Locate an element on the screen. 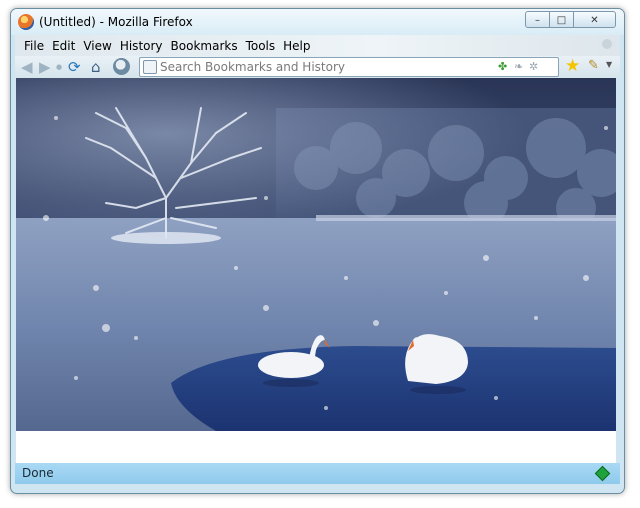 Image resolution: width=640 pixels, height=508 pixels. stop-button-icon is located at coordinates (121, 66).